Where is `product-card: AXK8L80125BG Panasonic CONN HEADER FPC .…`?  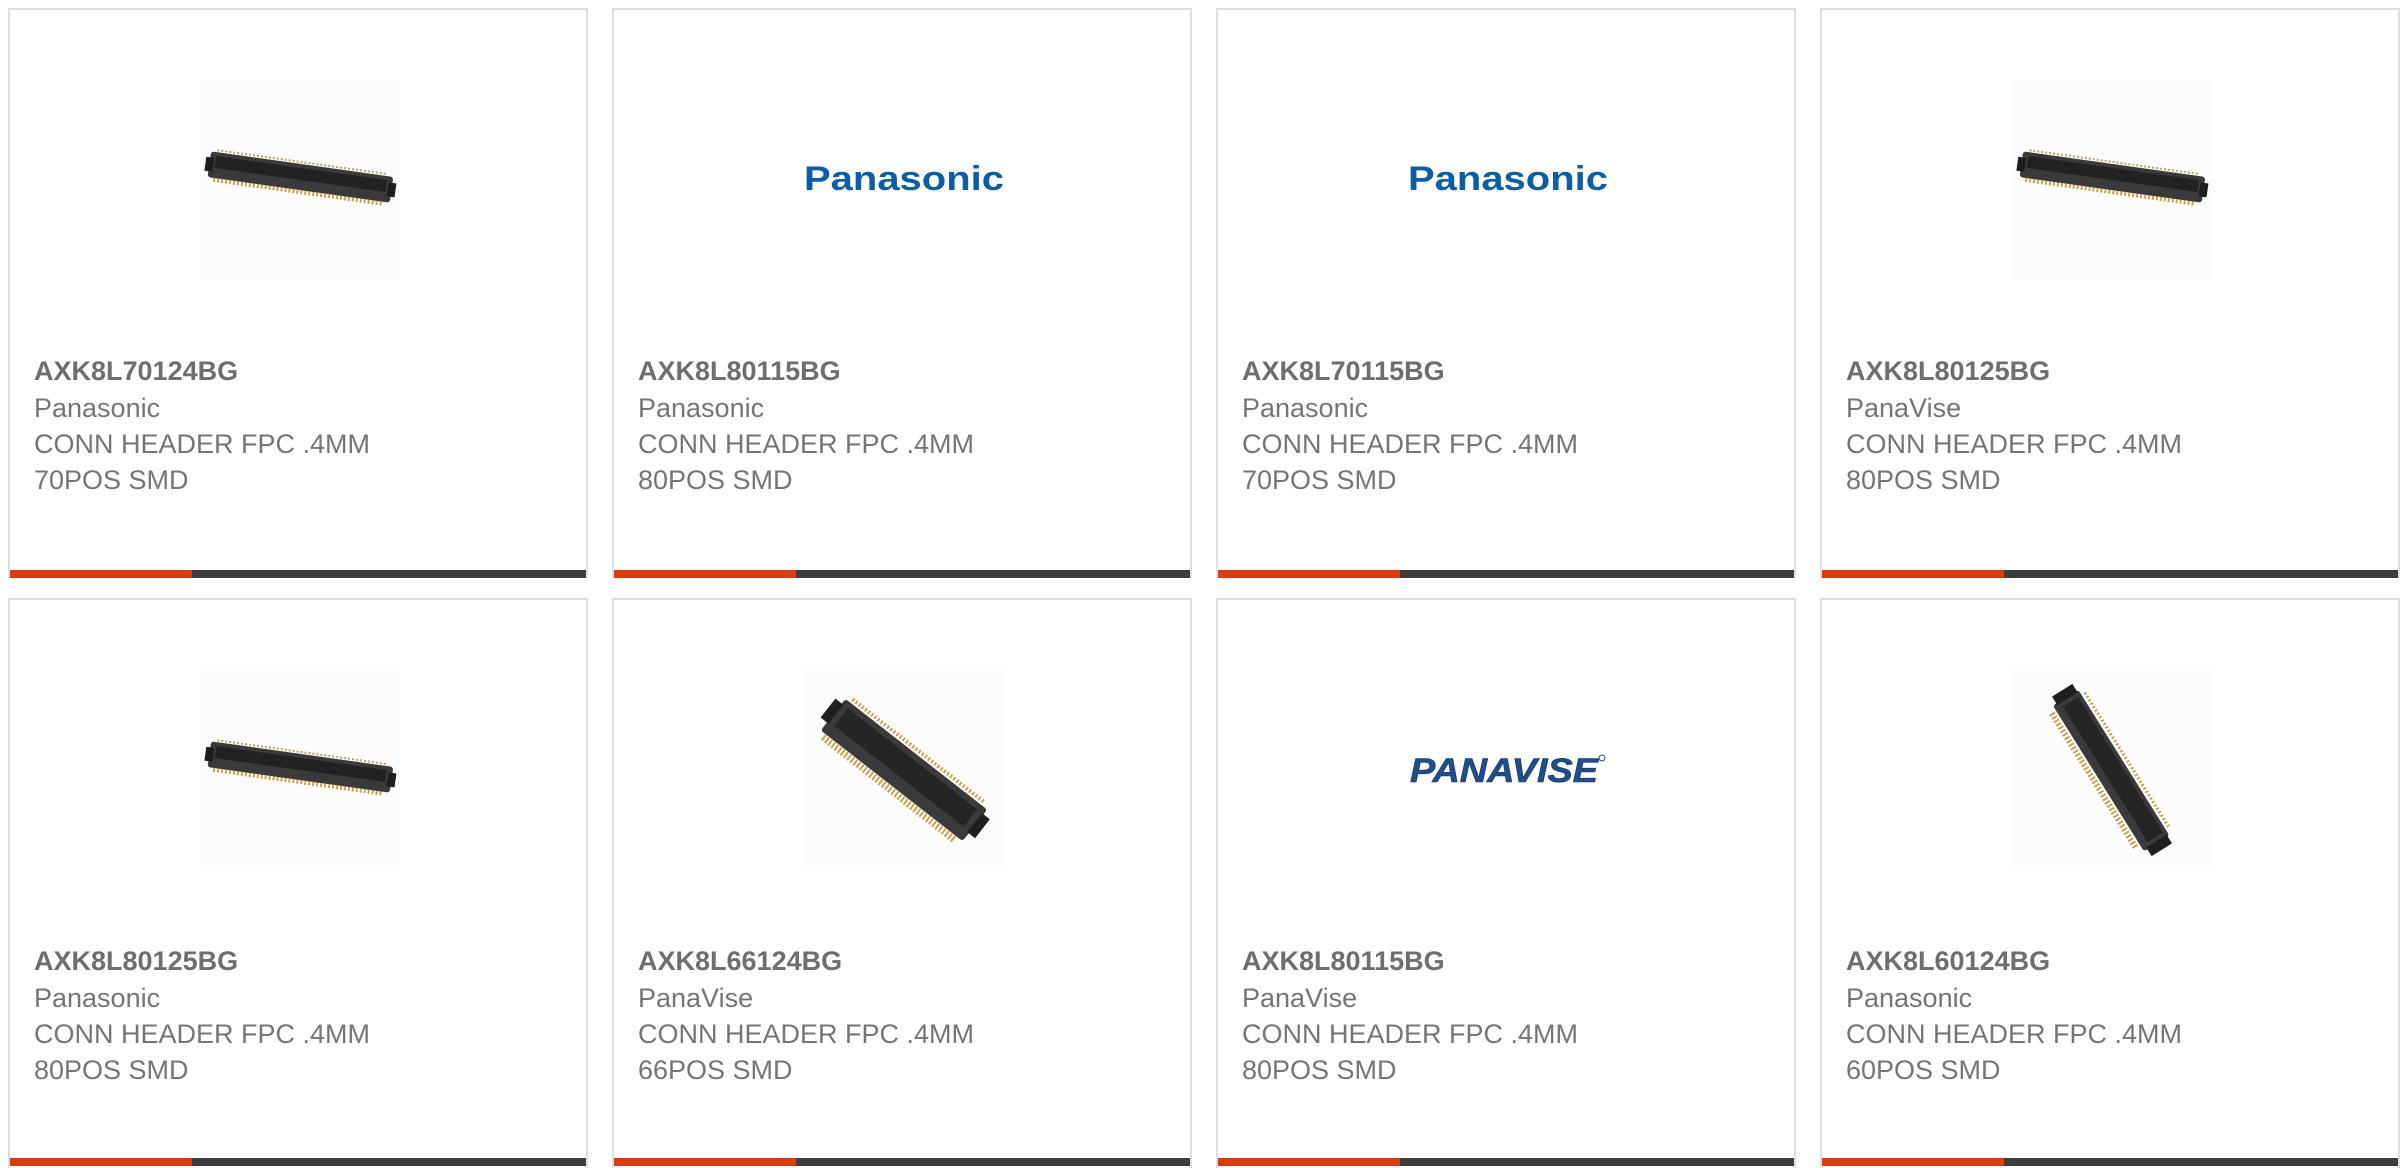 product-card: AXK8L80125BG Panasonic CONN HEADER FPC .… is located at coordinates (298, 883).